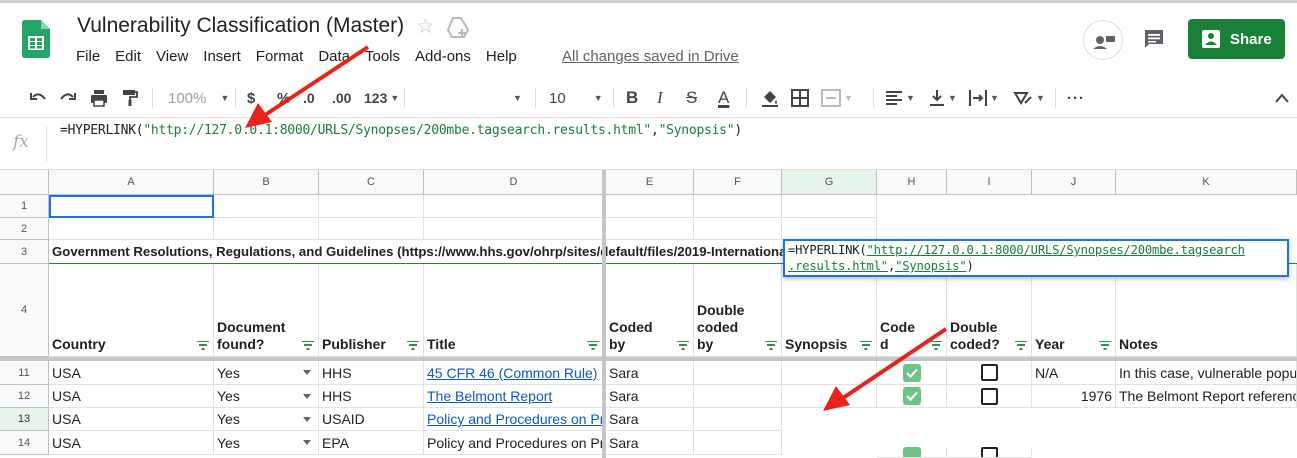  What do you see at coordinates (604, 314) in the screenshot?
I see `frozen-column-divider` at bounding box center [604, 314].